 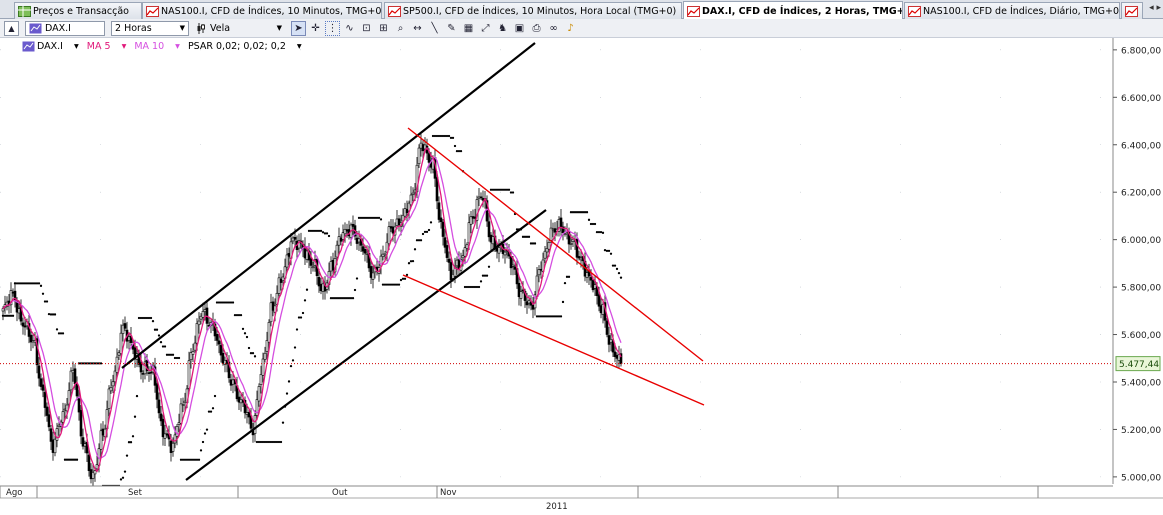 I want to click on legend-psar: PSAR 0,02; 0,02; 0,2 ▾, so click(x=245, y=46).